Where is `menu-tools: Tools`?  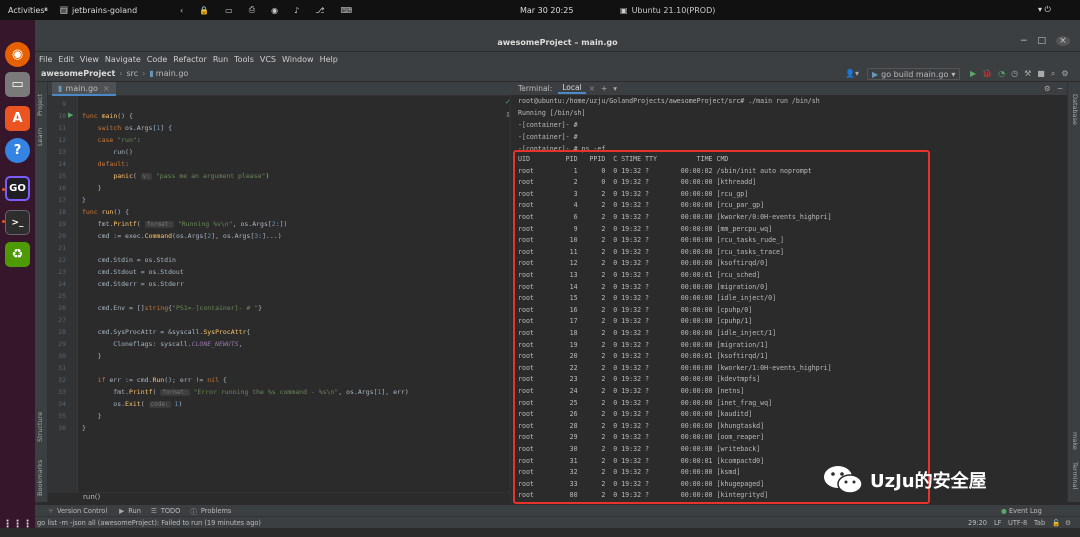 menu-tools: Tools is located at coordinates (244, 59).